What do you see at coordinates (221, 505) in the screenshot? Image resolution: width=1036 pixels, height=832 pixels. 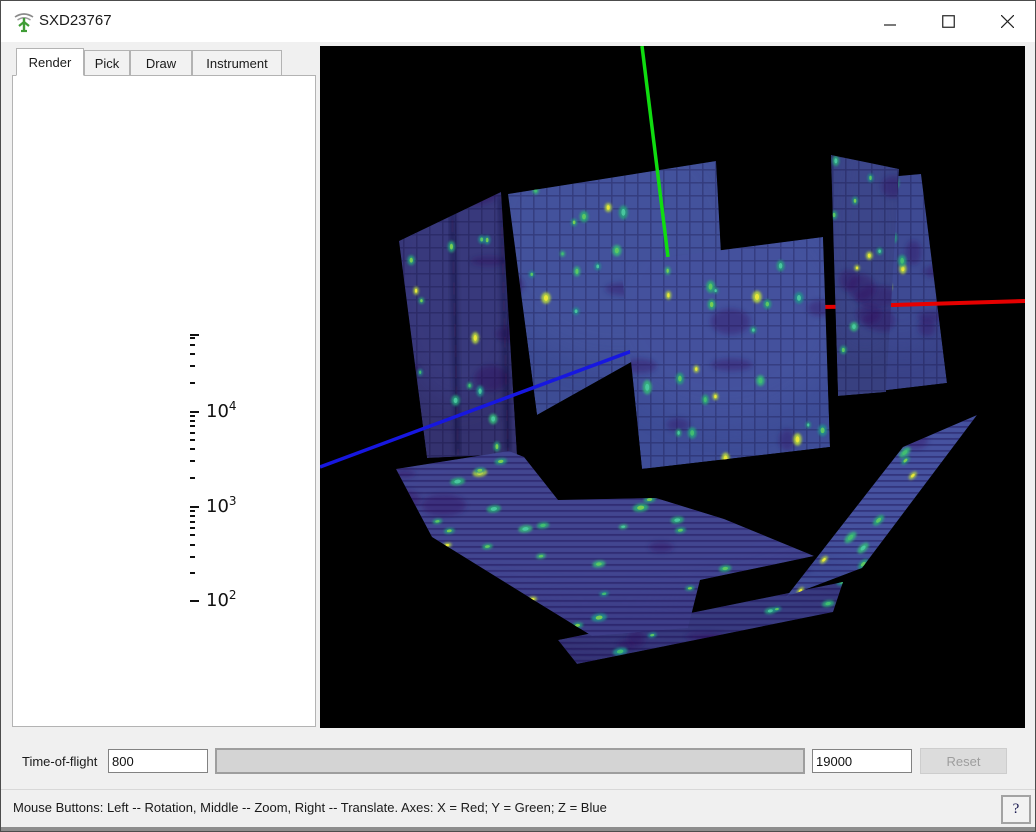 I see `colorbar-tick-label: 103` at bounding box center [221, 505].